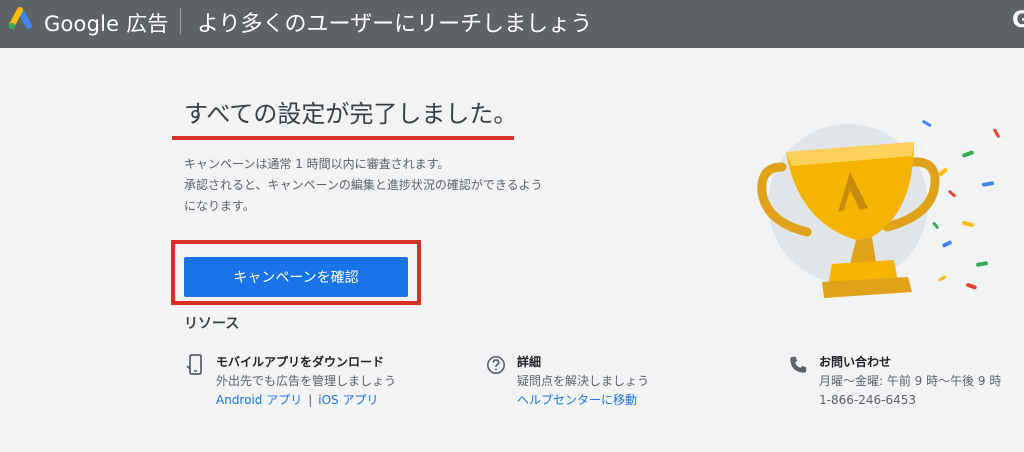 The width and height of the screenshot is (1024, 452). What do you see at coordinates (296, 277) in the screenshot?
I see `review-campaign-button: キャンペーンを確認` at bounding box center [296, 277].